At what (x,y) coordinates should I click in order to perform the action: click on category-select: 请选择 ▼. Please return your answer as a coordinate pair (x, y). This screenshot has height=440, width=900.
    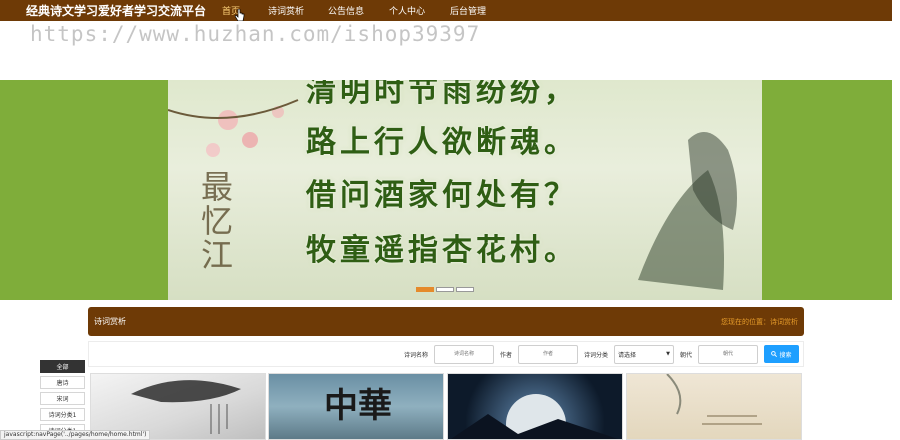
    Looking at the image, I should click on (643, 354).